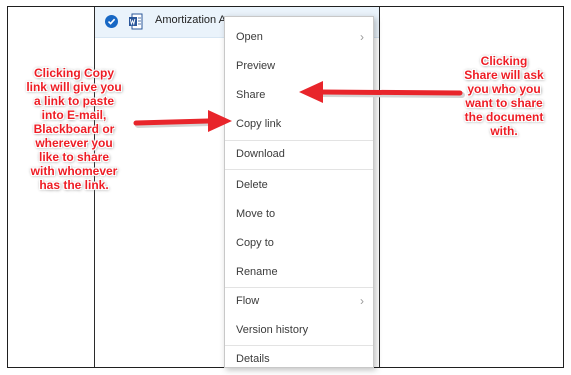  Describe the element at coordinates (504, 117) in the screenshot. I see `annotation-line: the document` at that location.